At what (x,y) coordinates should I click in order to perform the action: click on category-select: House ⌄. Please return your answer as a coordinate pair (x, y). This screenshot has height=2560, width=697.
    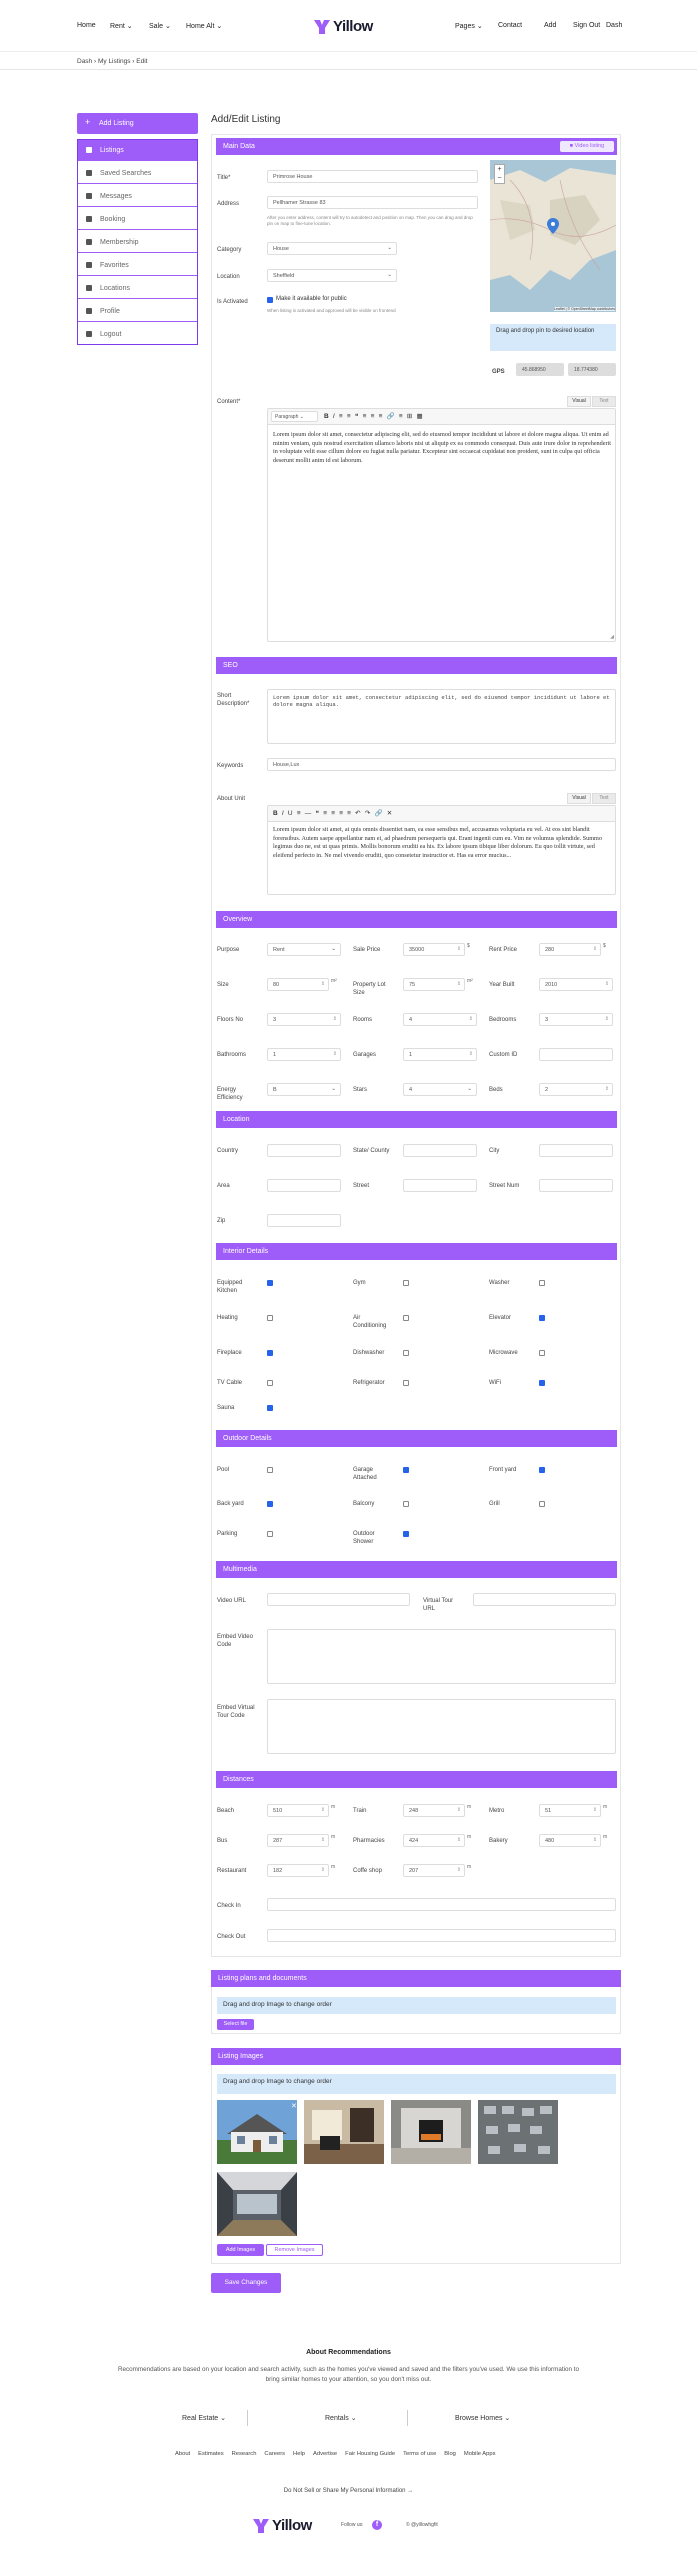
    Looking at the image, I should click on (332, 248).